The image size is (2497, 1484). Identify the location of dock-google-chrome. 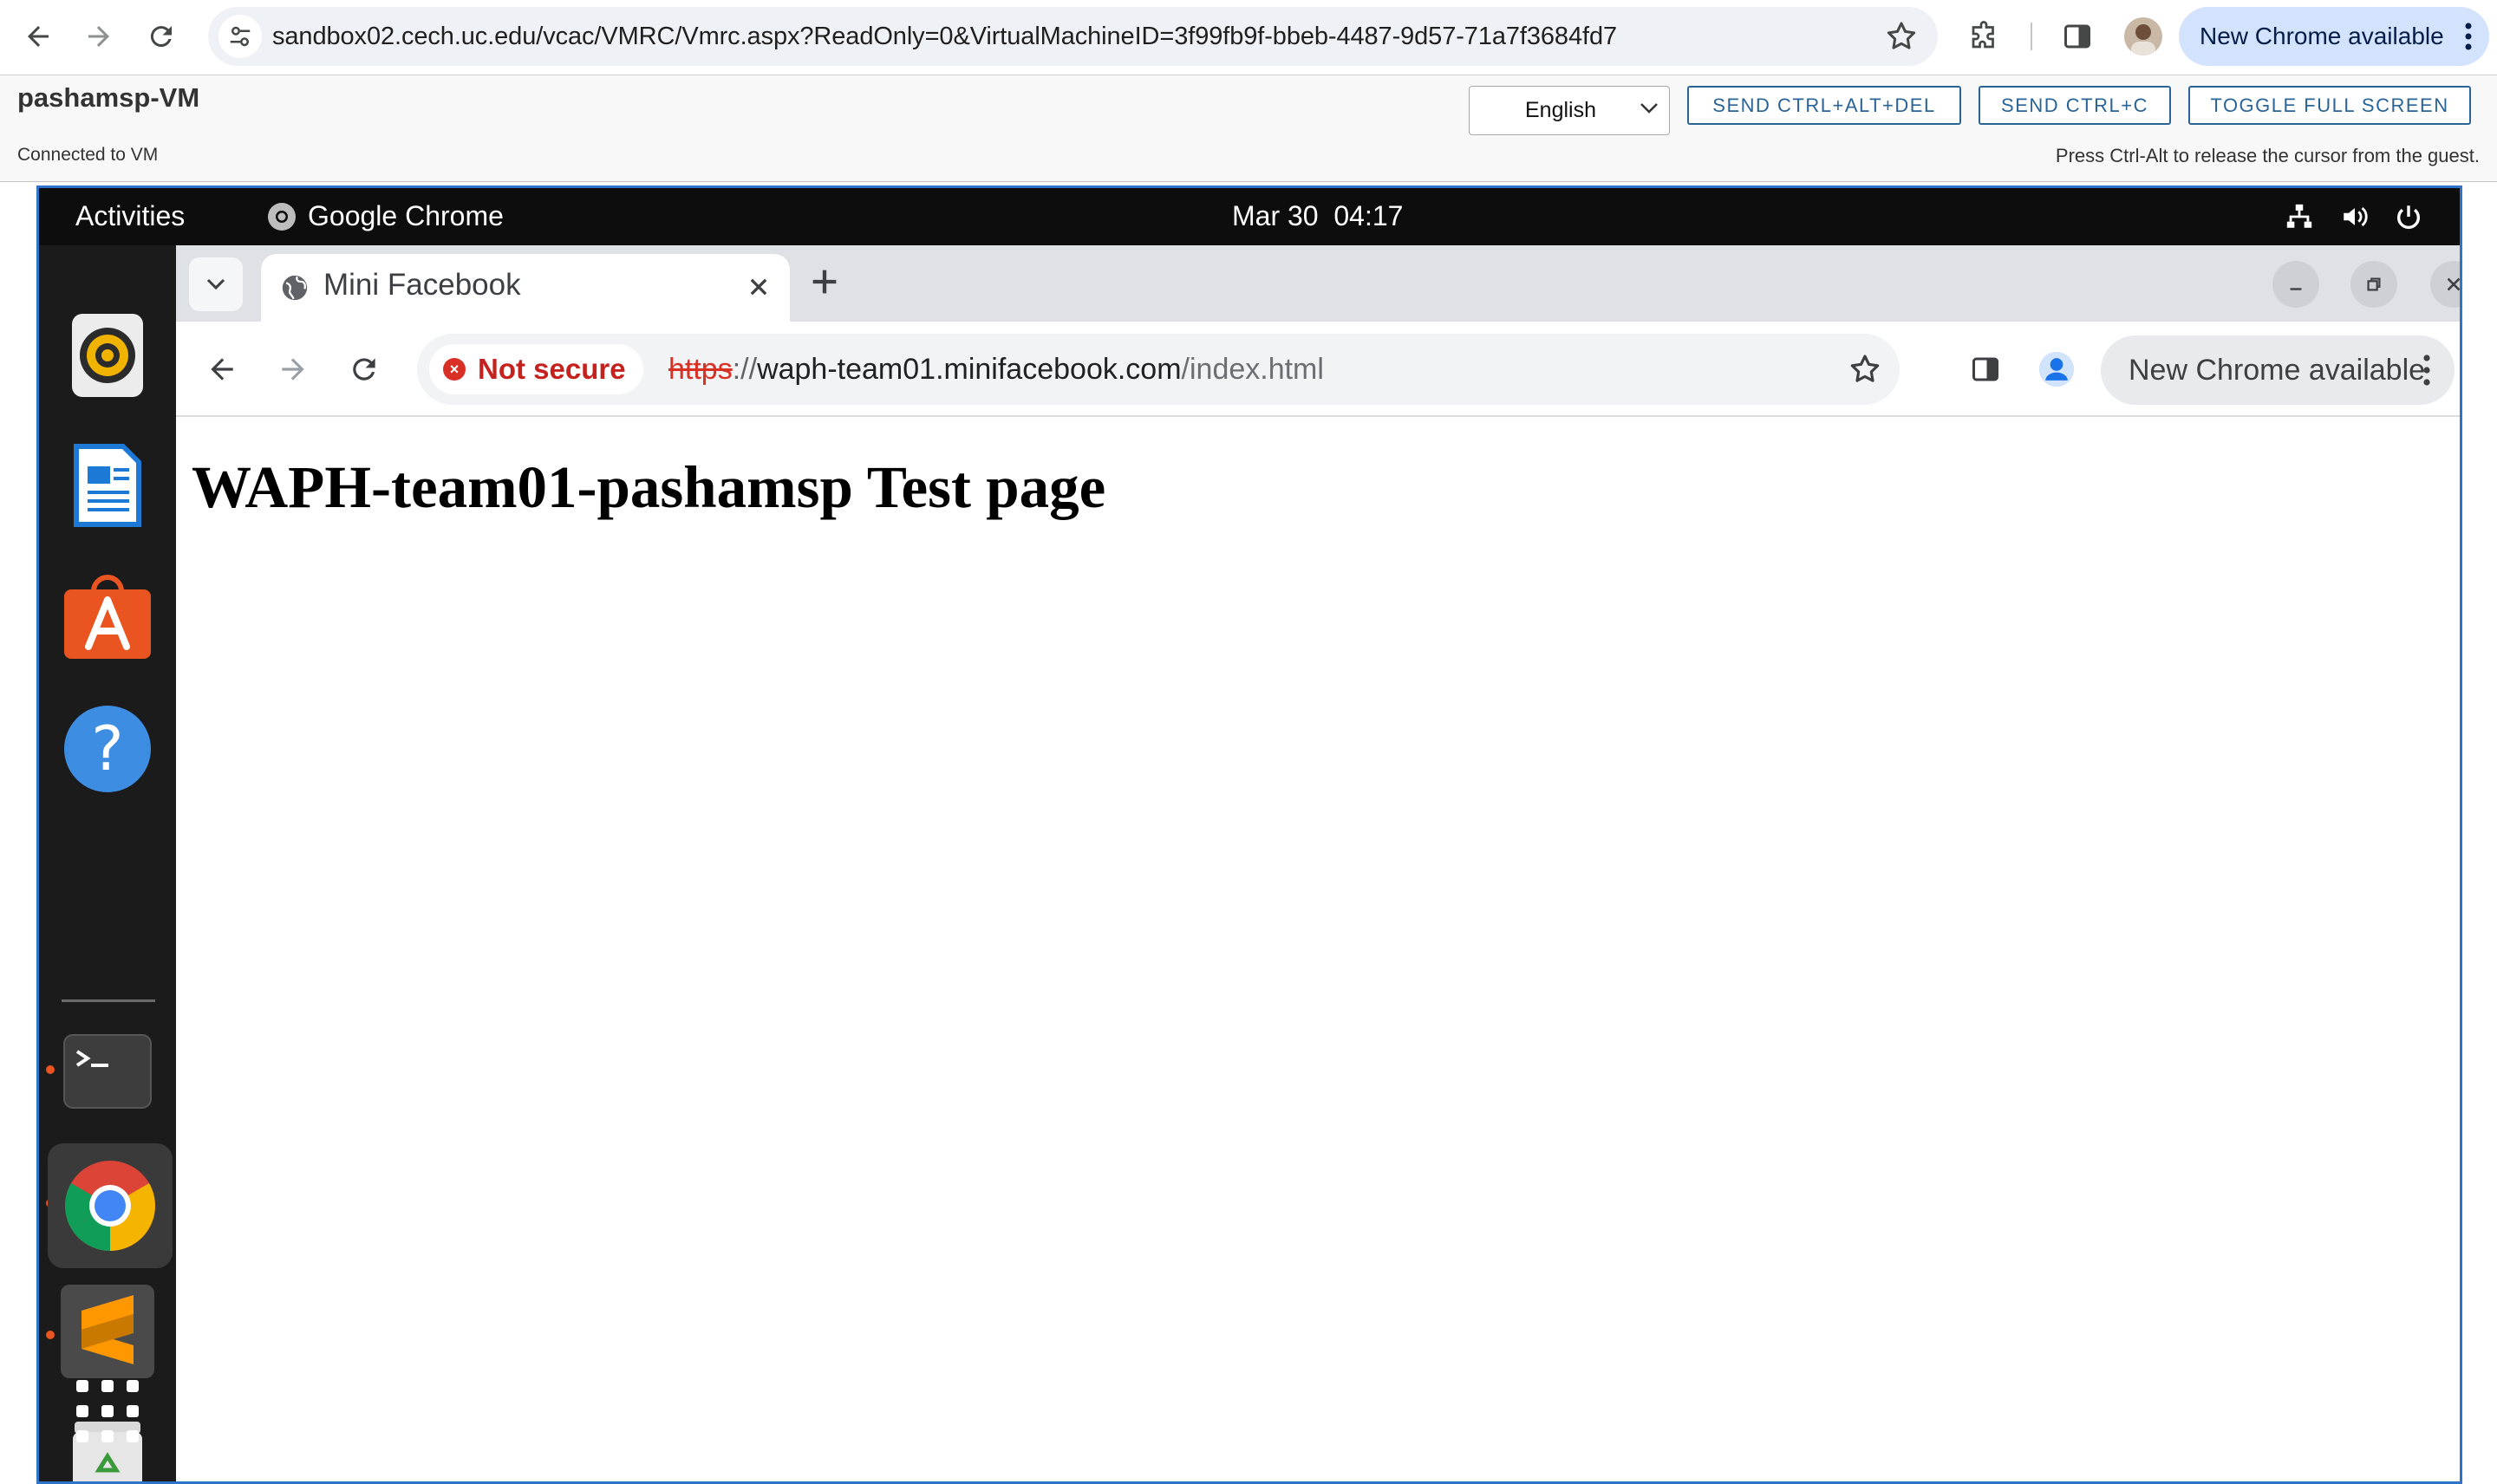
(110, 1205).